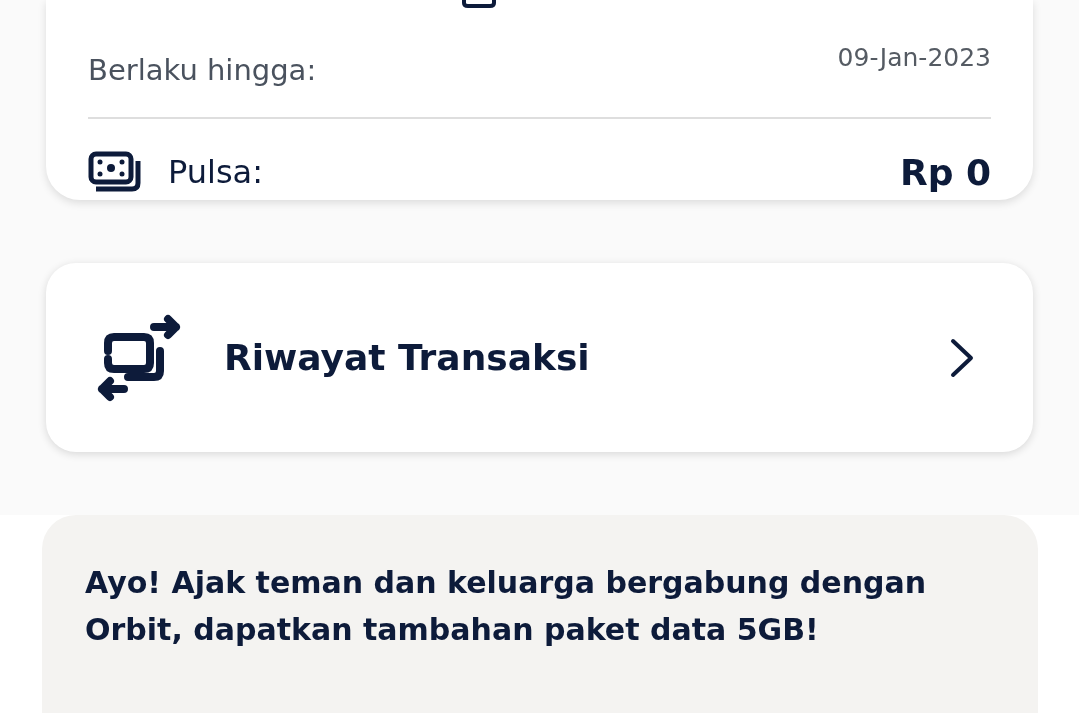 Image resolution: width=1079 pixels, height=716 pixels. Describe the element at coordinates (914, 57) in the screenshot. I see `valid-until-date: 09-Jan-2023` at that location.